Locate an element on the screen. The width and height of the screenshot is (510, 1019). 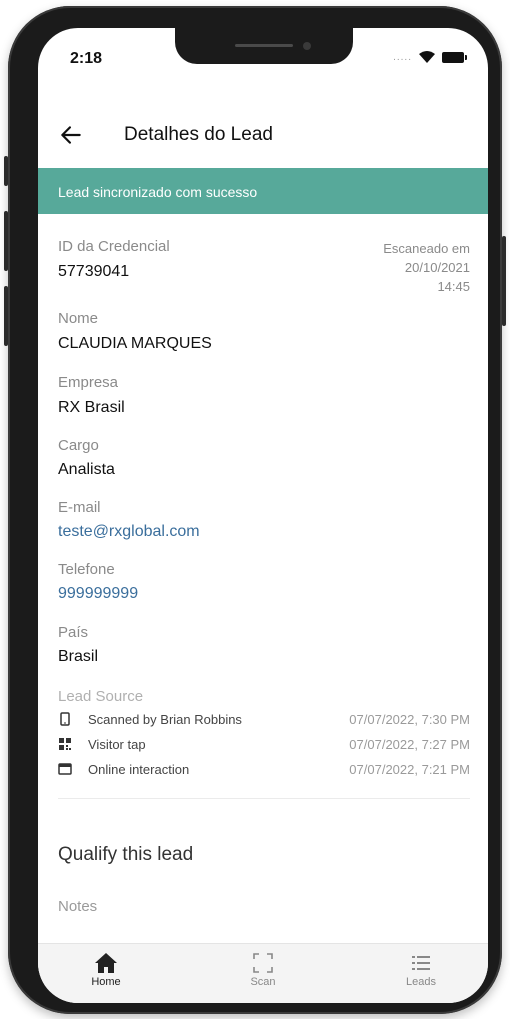
scan-frame-icon is located at coordinates (263, 963).